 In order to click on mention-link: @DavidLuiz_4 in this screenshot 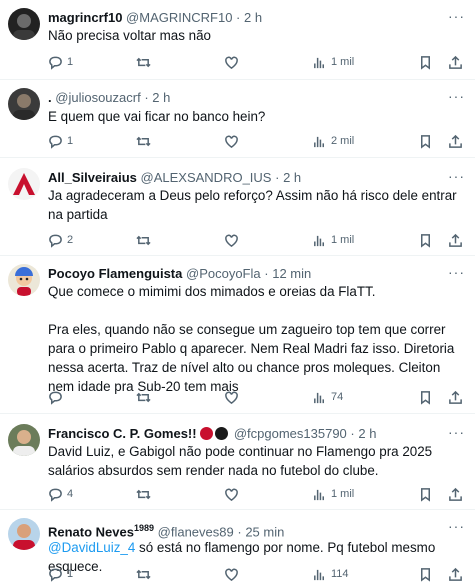, I will do `click(91, 547)`.